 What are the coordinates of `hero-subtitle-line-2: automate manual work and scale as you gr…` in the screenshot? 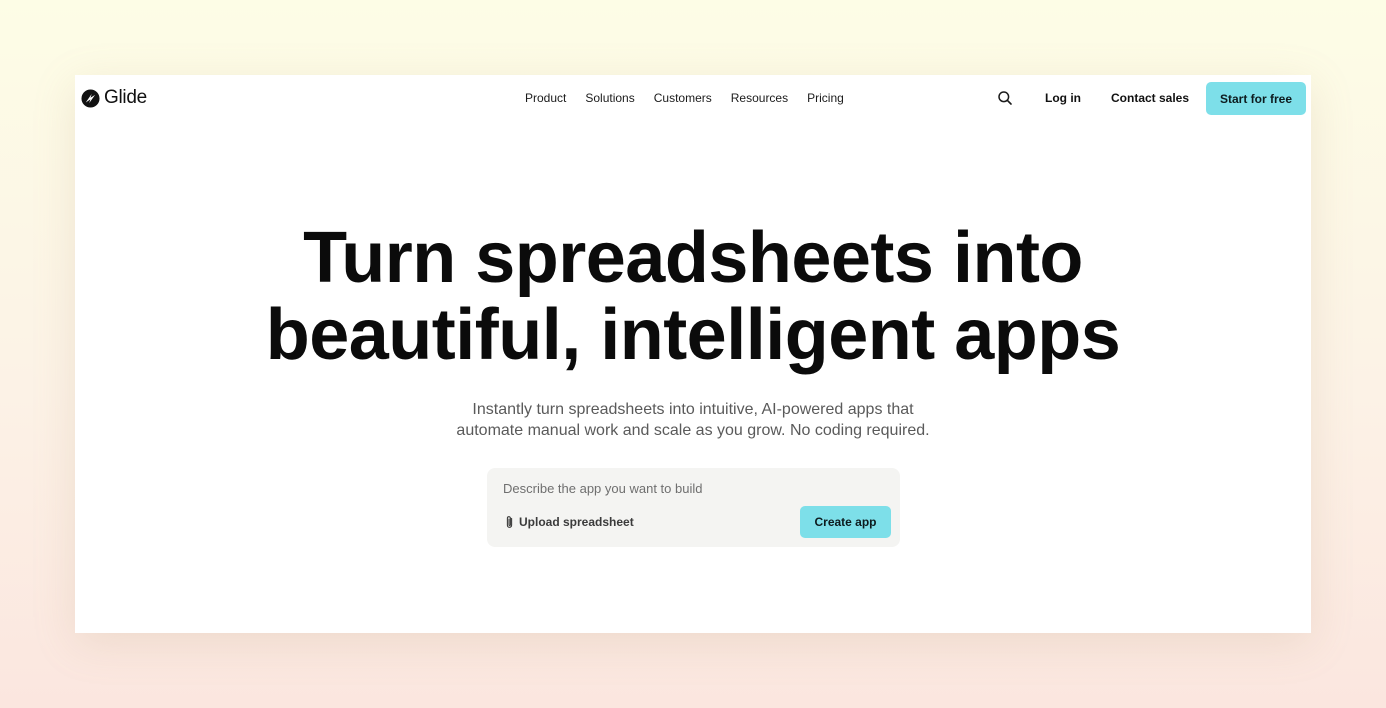 It's located at (693, 430).